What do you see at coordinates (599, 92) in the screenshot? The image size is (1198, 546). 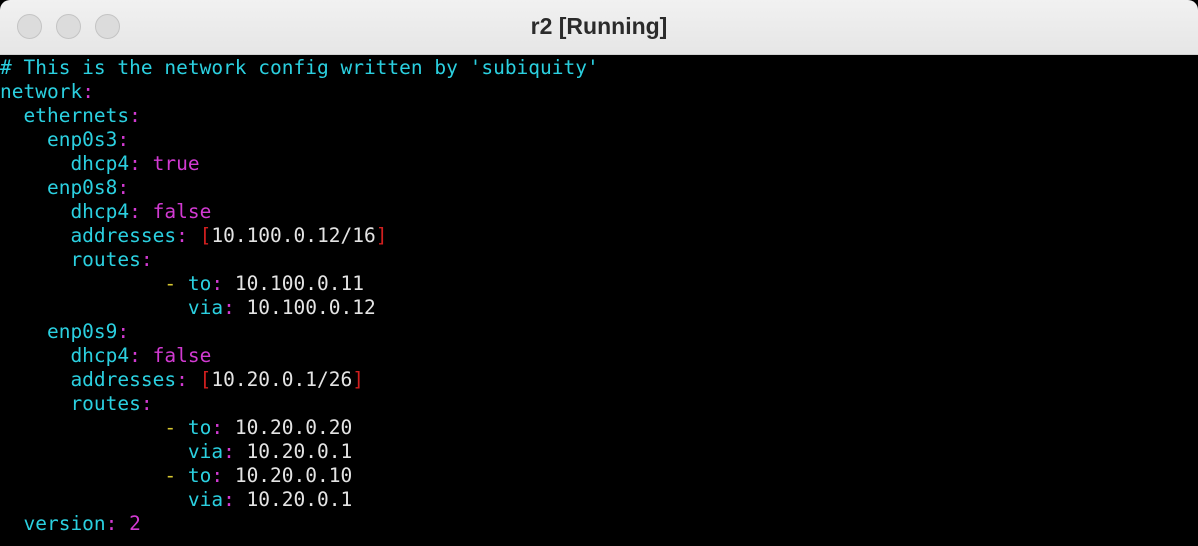 I see `terminal-line: network:` at bounding box center [599, 92].